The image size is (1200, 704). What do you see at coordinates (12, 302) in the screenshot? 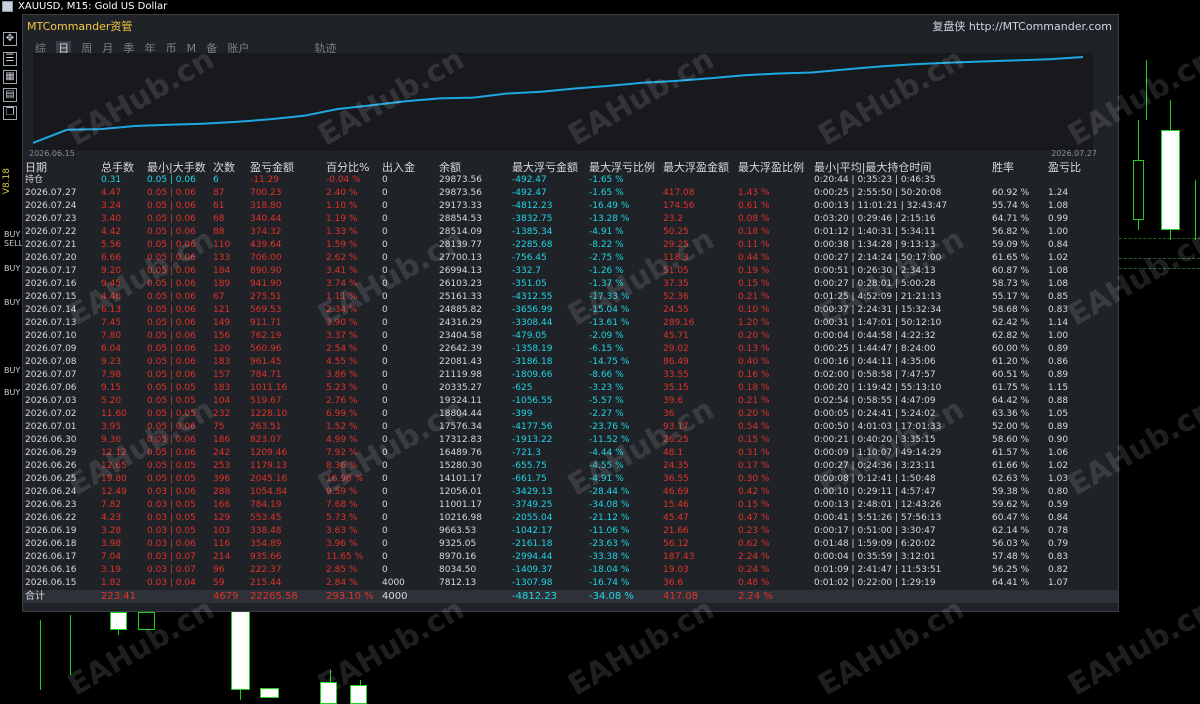
I see `buy-tag: BUY` at bounding box center [12, 302].